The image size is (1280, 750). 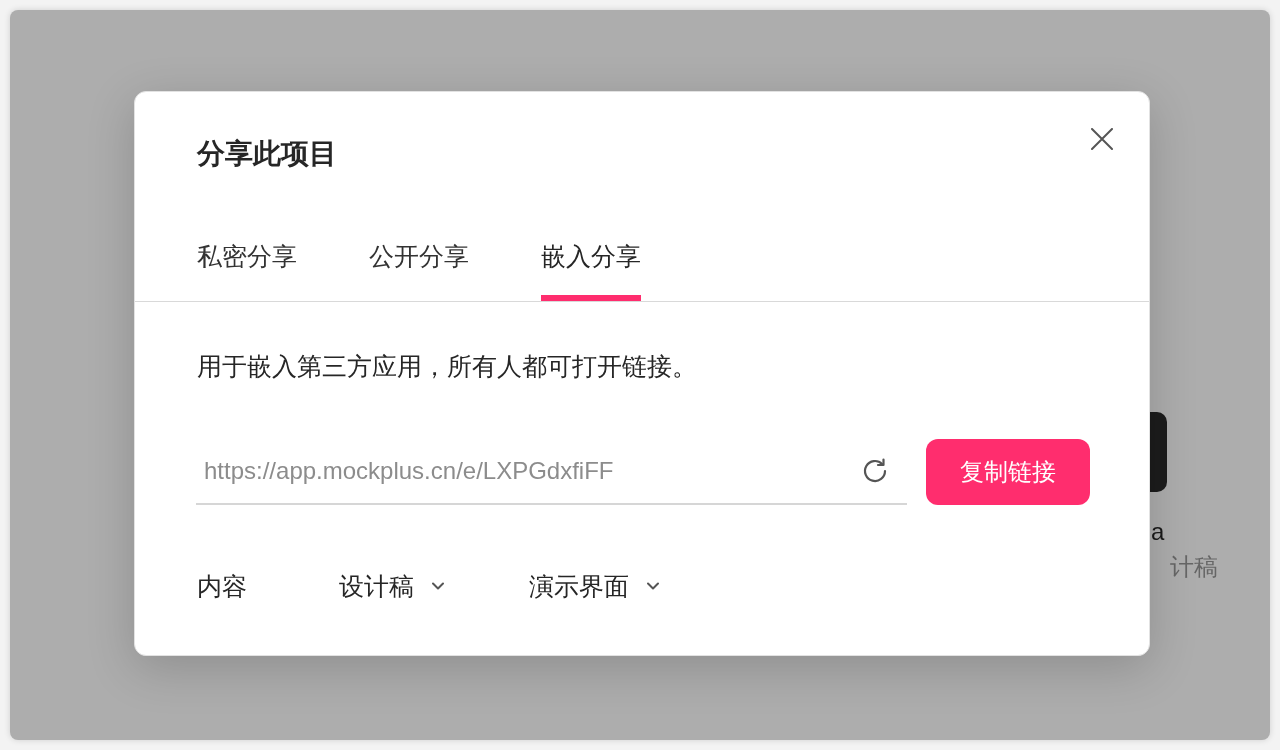 I want to click on tab: 私密分享, so click(x=247, y=263).